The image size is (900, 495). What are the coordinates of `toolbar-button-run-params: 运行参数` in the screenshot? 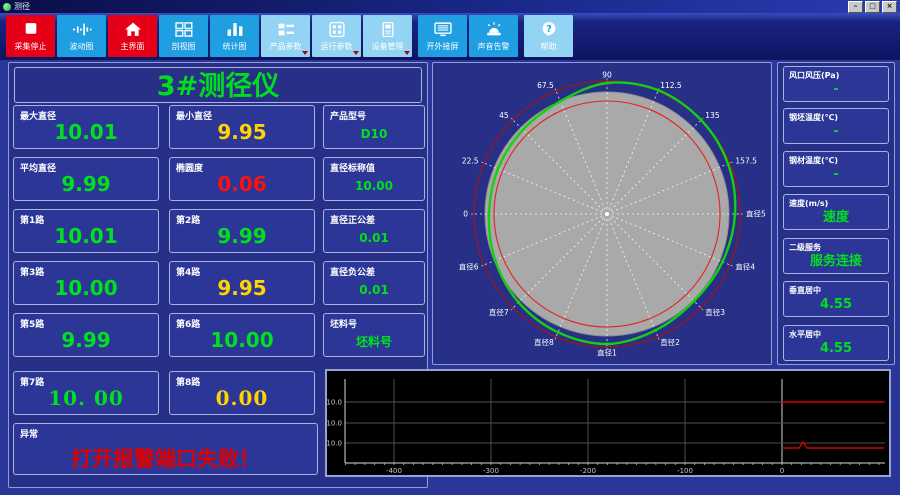 It's located at (336, 36).